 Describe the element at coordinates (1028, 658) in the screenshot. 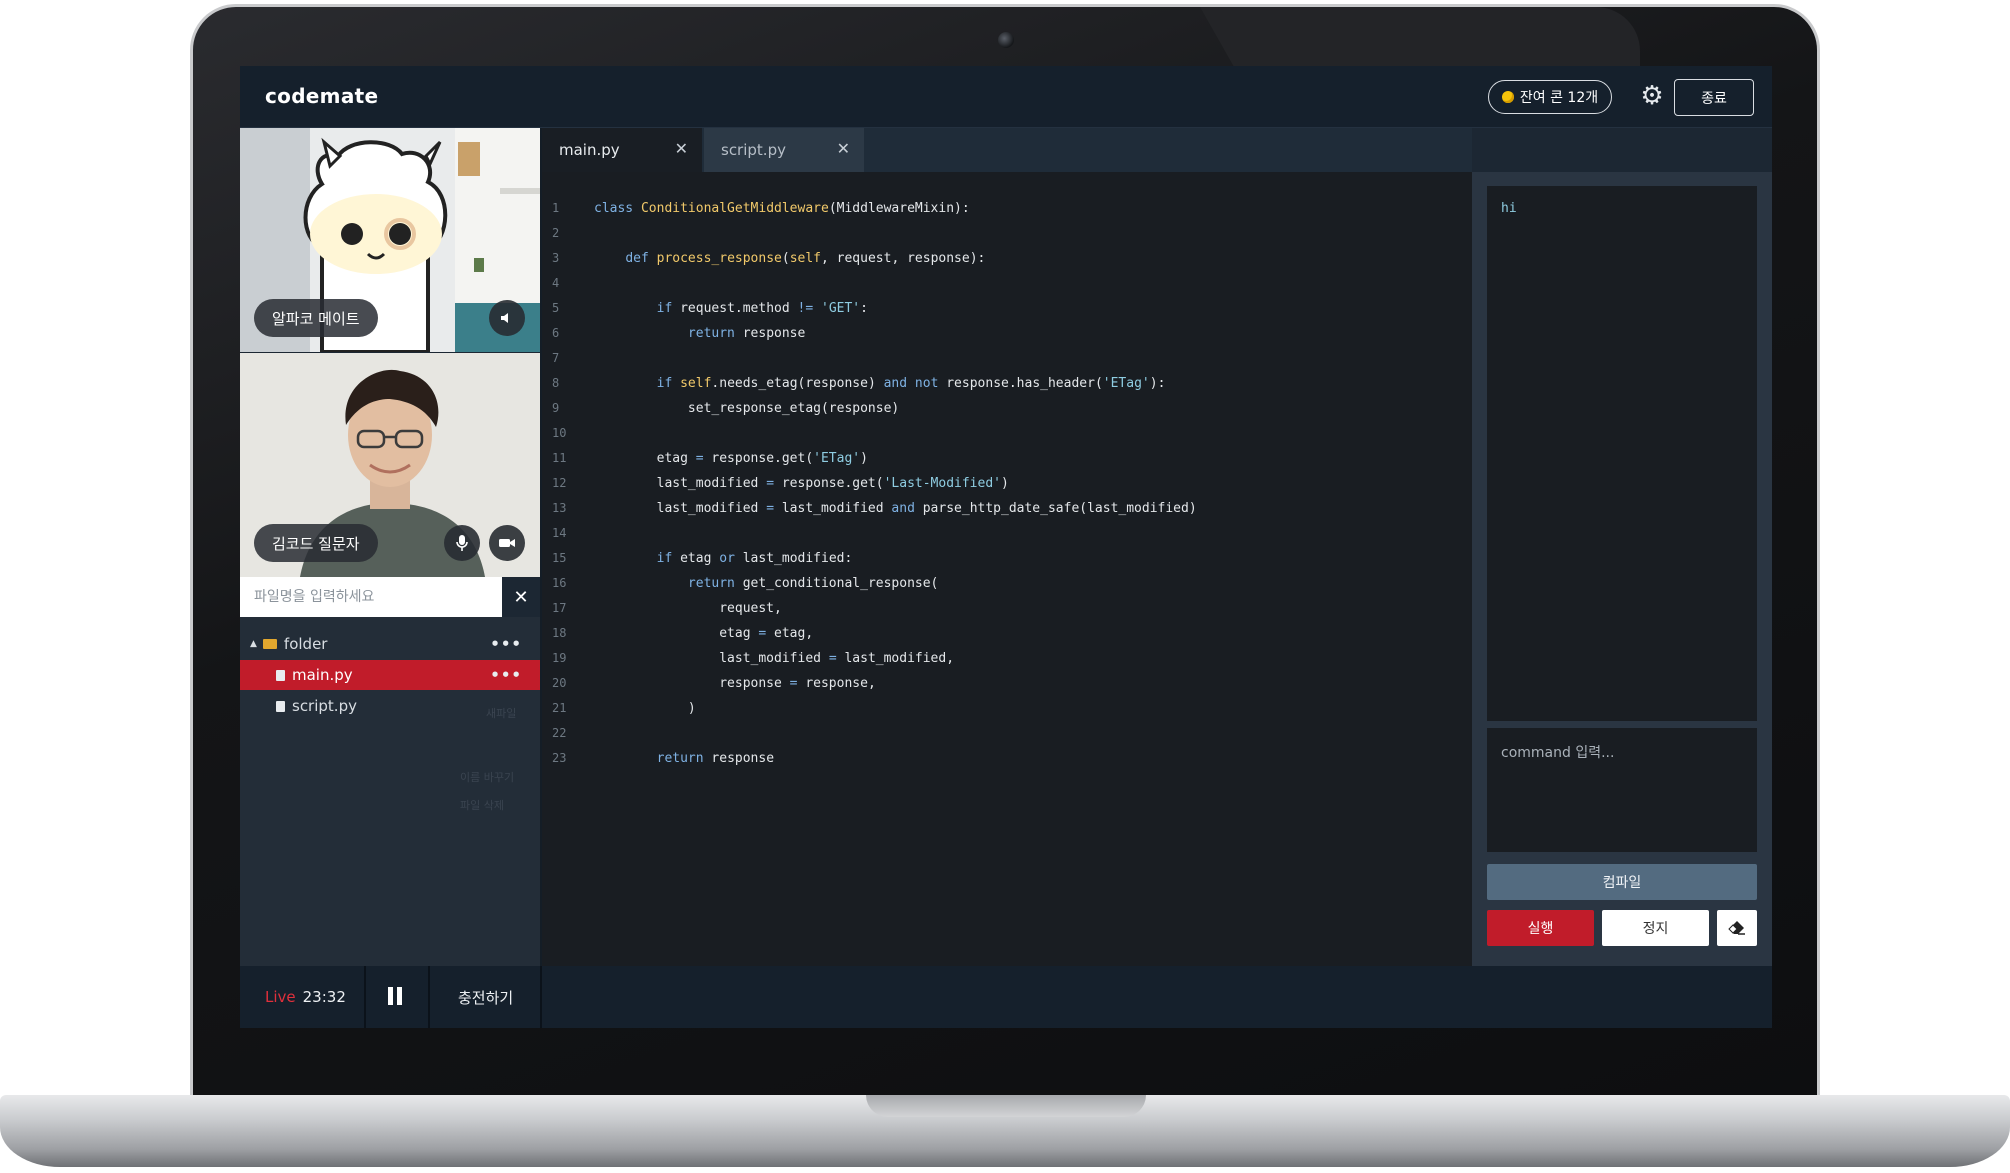

I see `code-line: last_modified = last_modified,` at that location.